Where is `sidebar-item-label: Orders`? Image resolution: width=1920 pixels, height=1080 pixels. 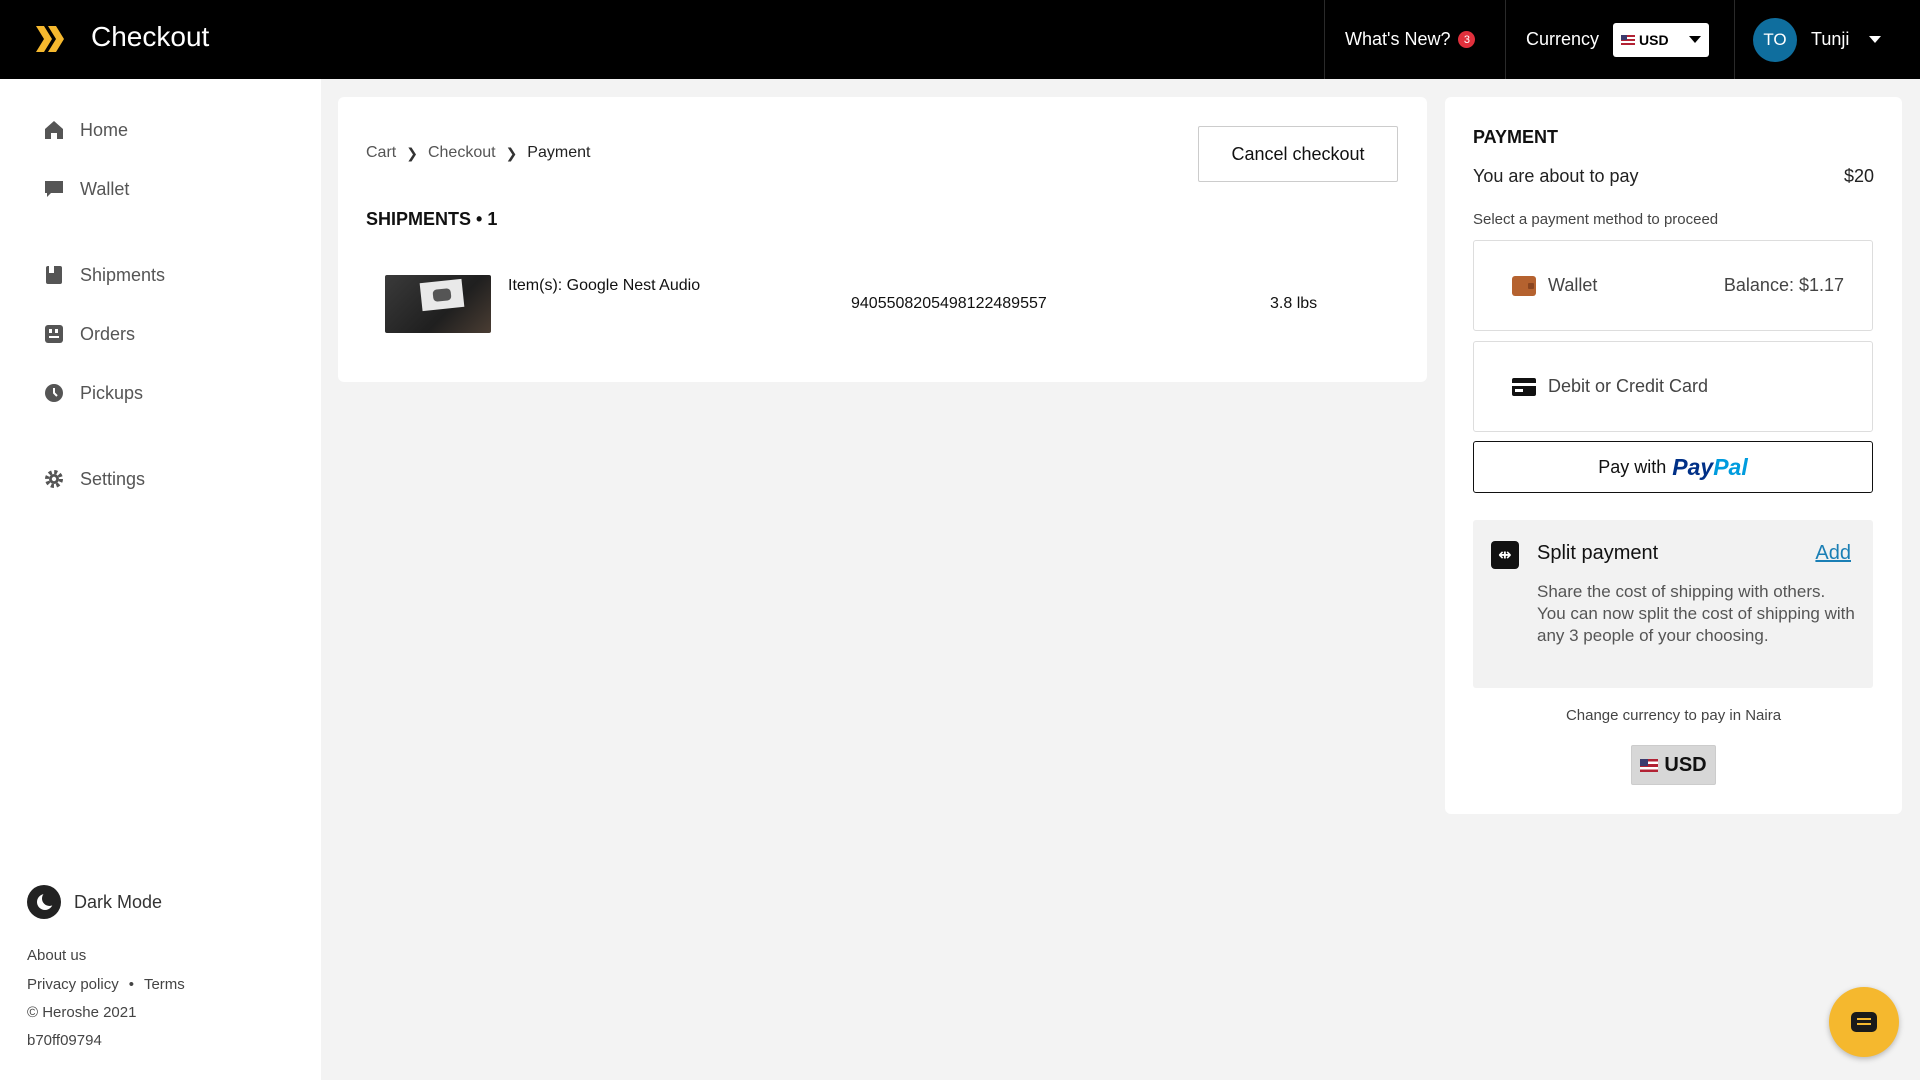 sidebar-item-label: Orders is located at coordinates (108, 333).